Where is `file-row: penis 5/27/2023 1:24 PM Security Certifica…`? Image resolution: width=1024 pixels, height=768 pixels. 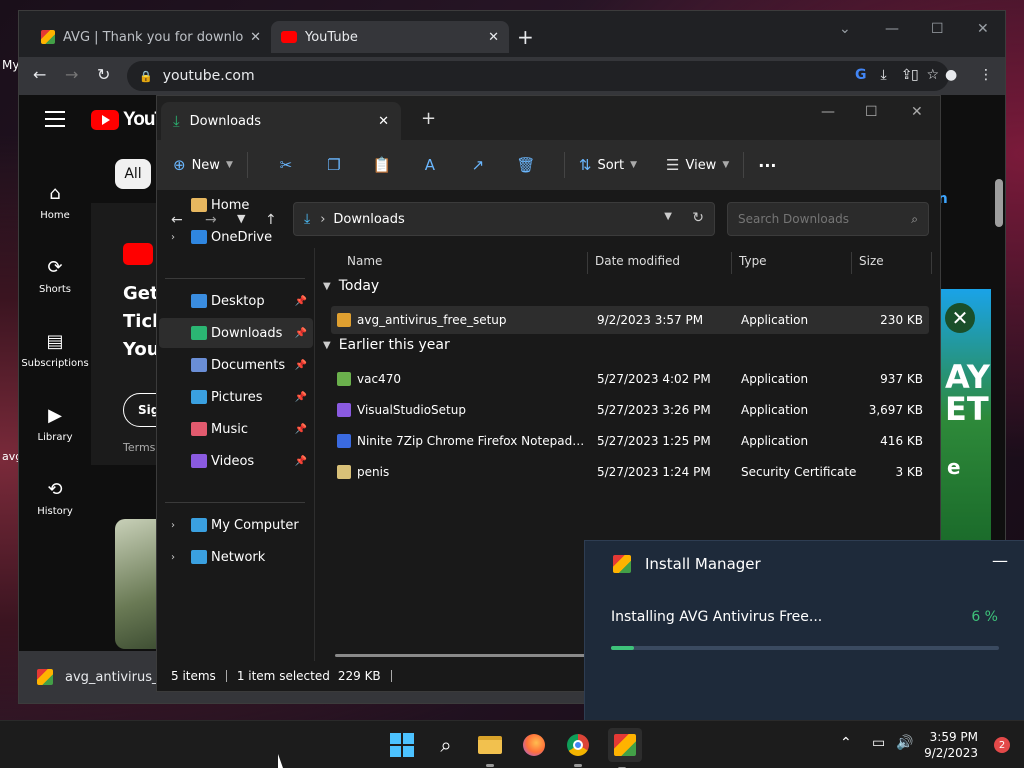 file-row: penis 5/27/2023 1:24 PM Security Certifica… is located at coordinates (630, 472).